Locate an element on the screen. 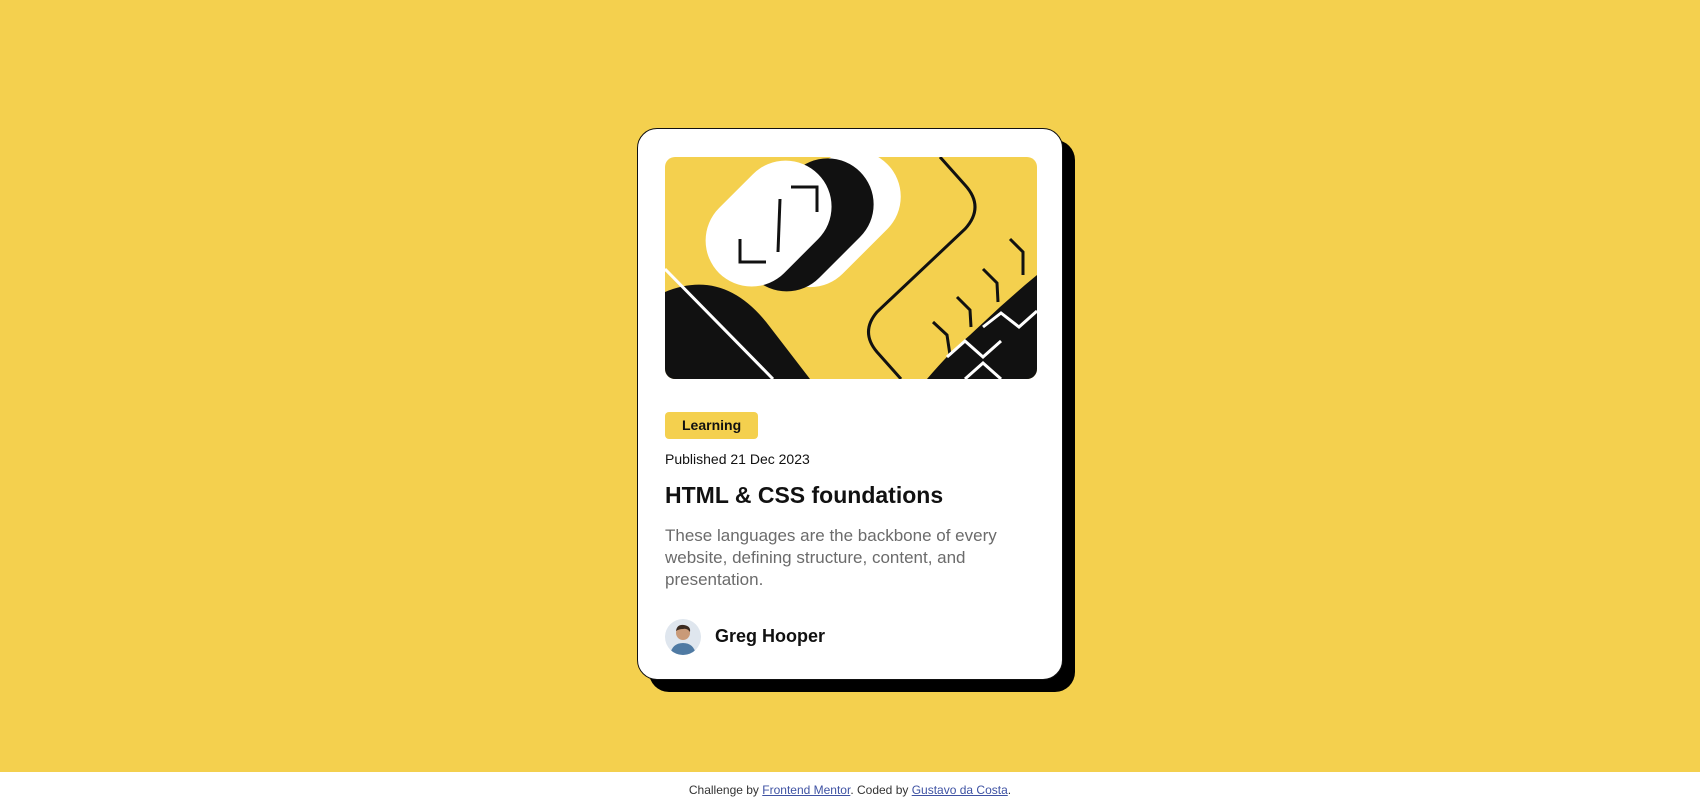 This screenshot has height=808, width=1700. author-name: Greg Hooper is located at coordinates (770, 636).